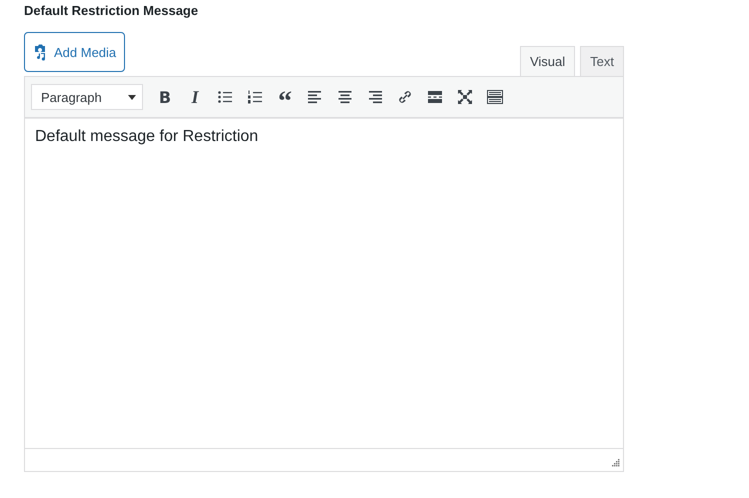 Image resolution: width=749 pixels, height=498 pixels. What do you see at coordinates (146, 137) in the screenshot?
I see `editor-text: Default message for Restriction` at bounding box center [146, 137].